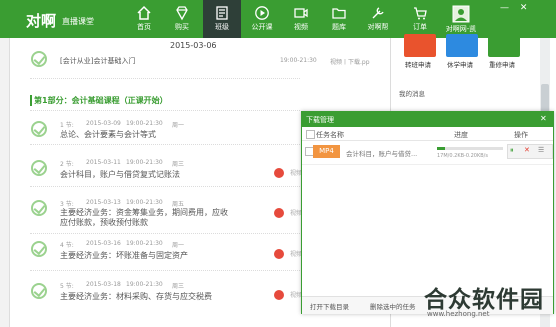 The height and width of the screenshot is (327, 556). I want to click on home-icon, so click(144, 12).